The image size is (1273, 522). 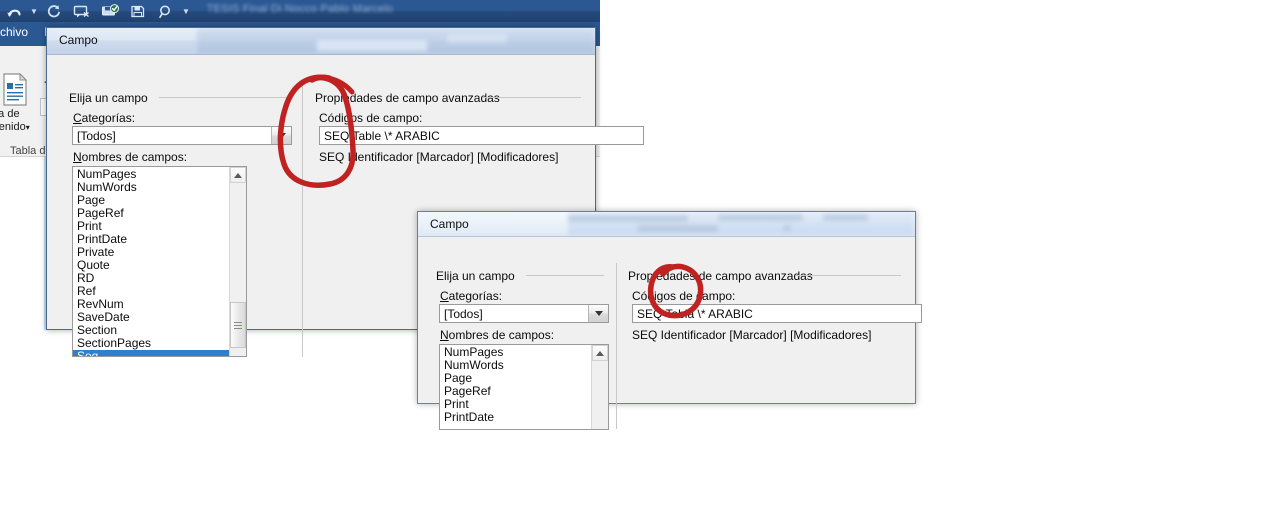 What do you see at coordinates (78, 40) in the screenshot?
I see `dialog1-title: Campo` at bounding box center [78, 40].